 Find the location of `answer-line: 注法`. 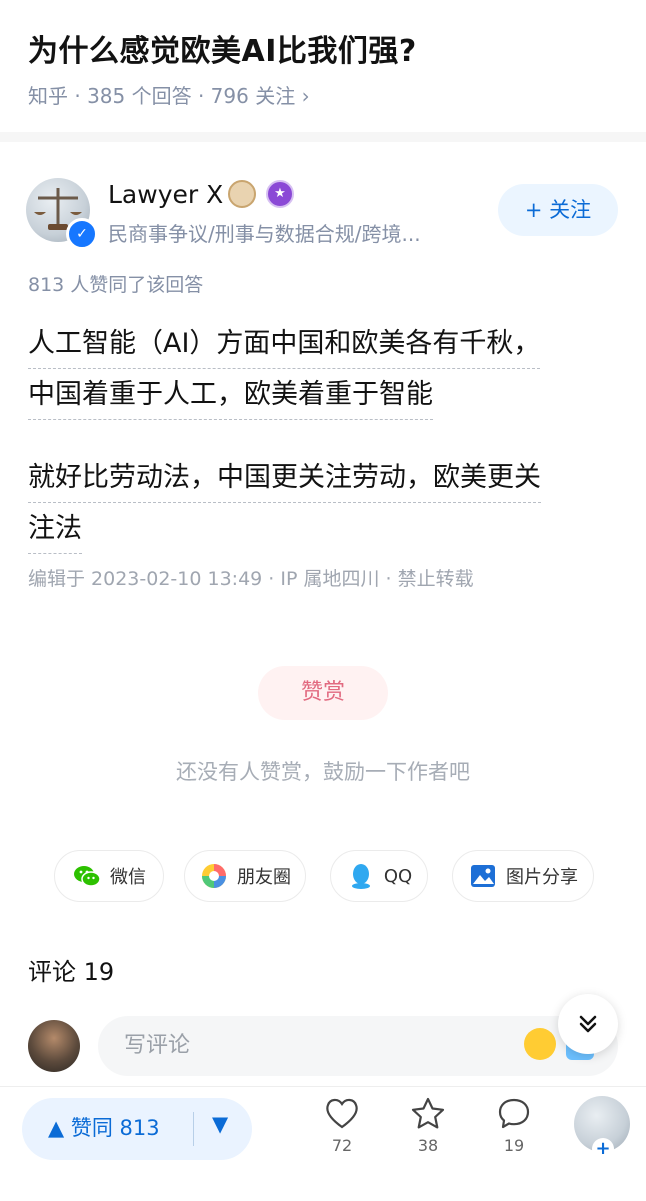

answer-line: 注法 is located at coordinates (55, 528).